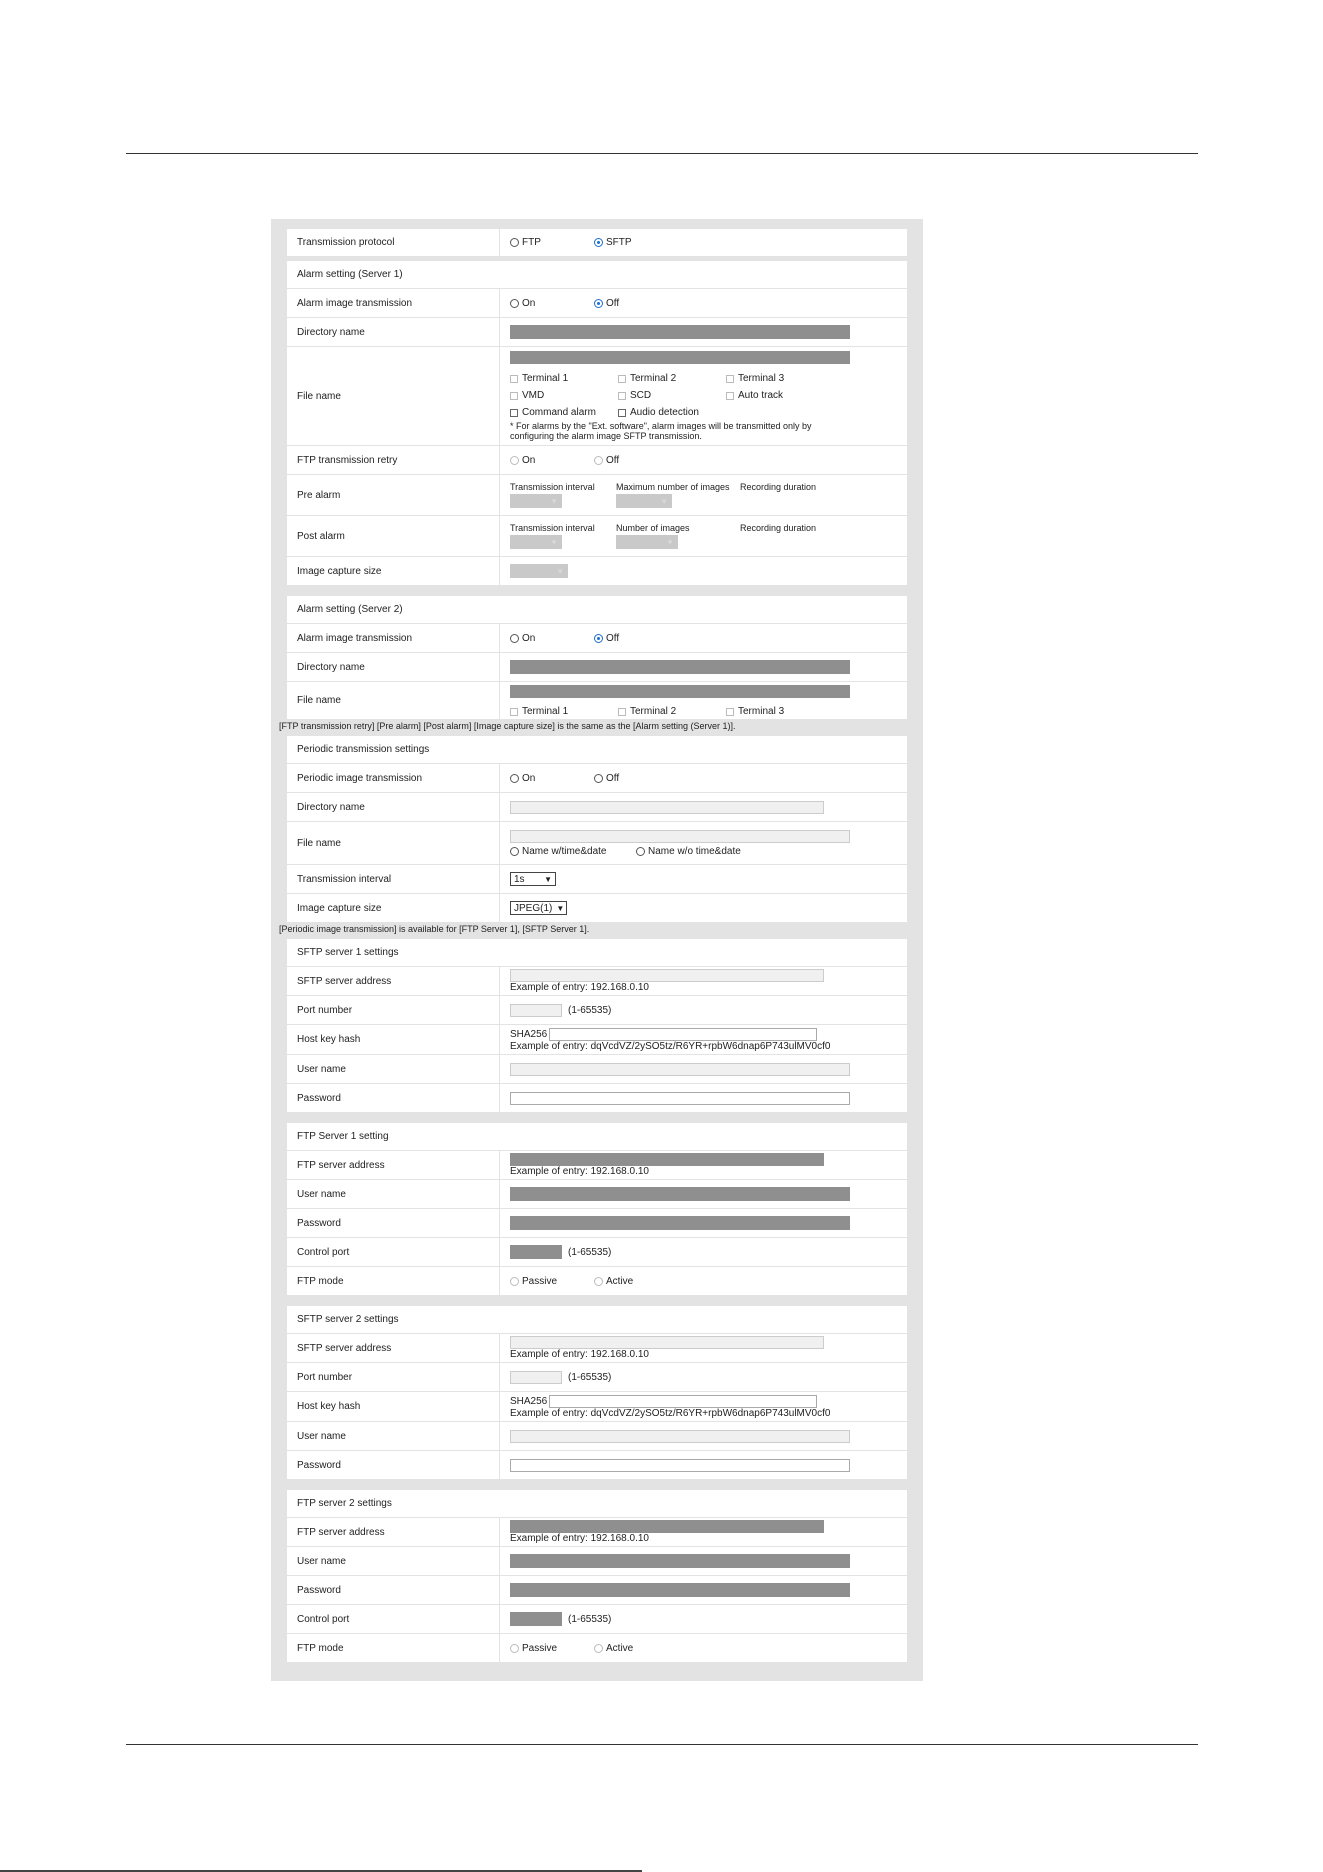  I want to click on alarm1-capture-select: ▼, so click(539, 571).